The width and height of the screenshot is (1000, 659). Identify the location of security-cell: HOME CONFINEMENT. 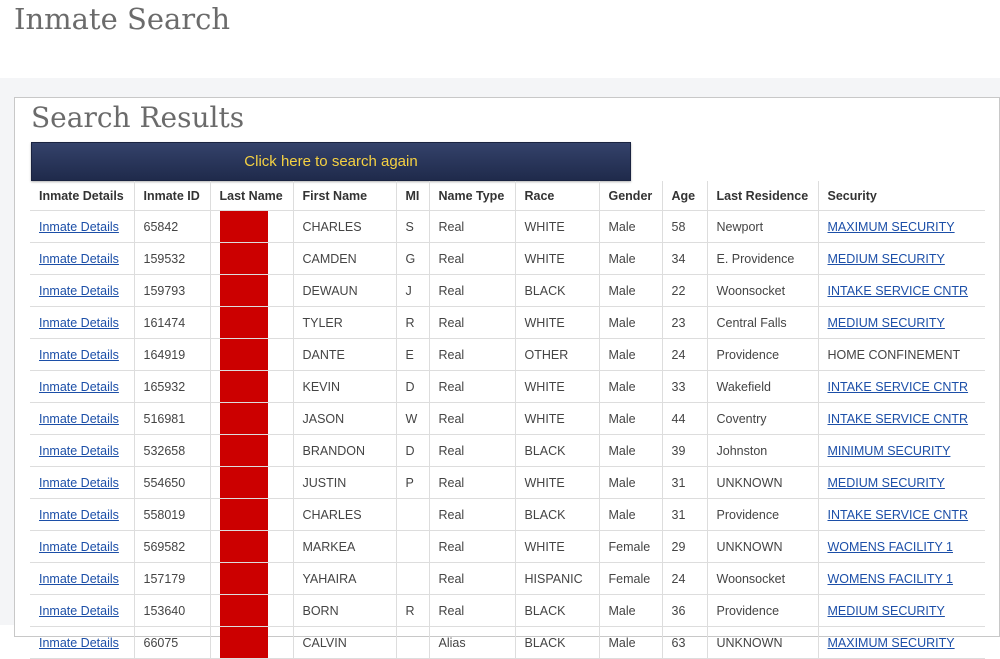
(901, 354).